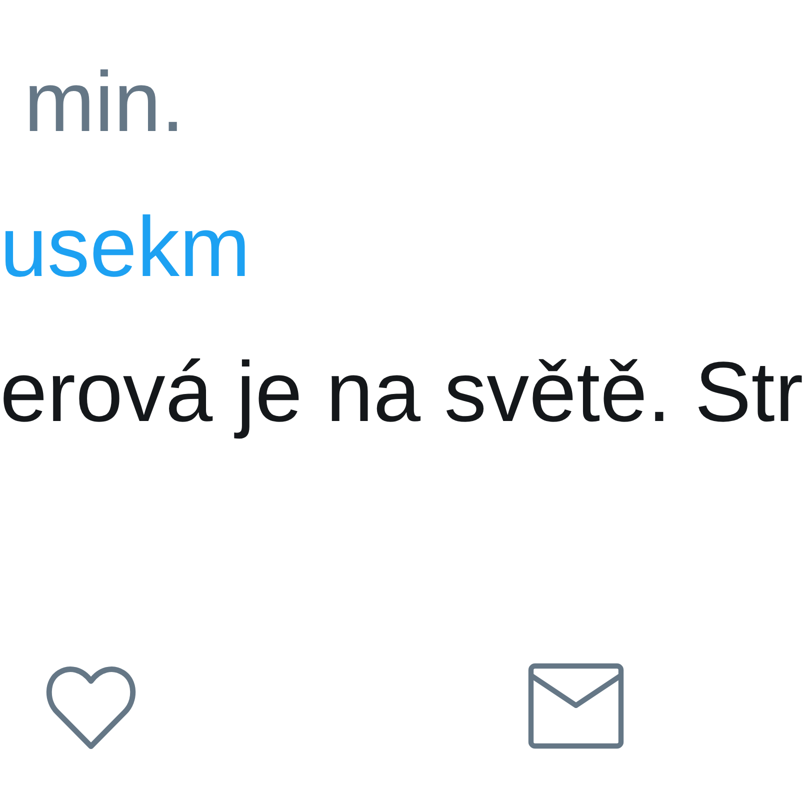 This screenshot has height=808, width=808. What do you see at coordinates (104, 102) in the screenshot?
I see `tweet-time: min.` at bounding box center [104, 102].